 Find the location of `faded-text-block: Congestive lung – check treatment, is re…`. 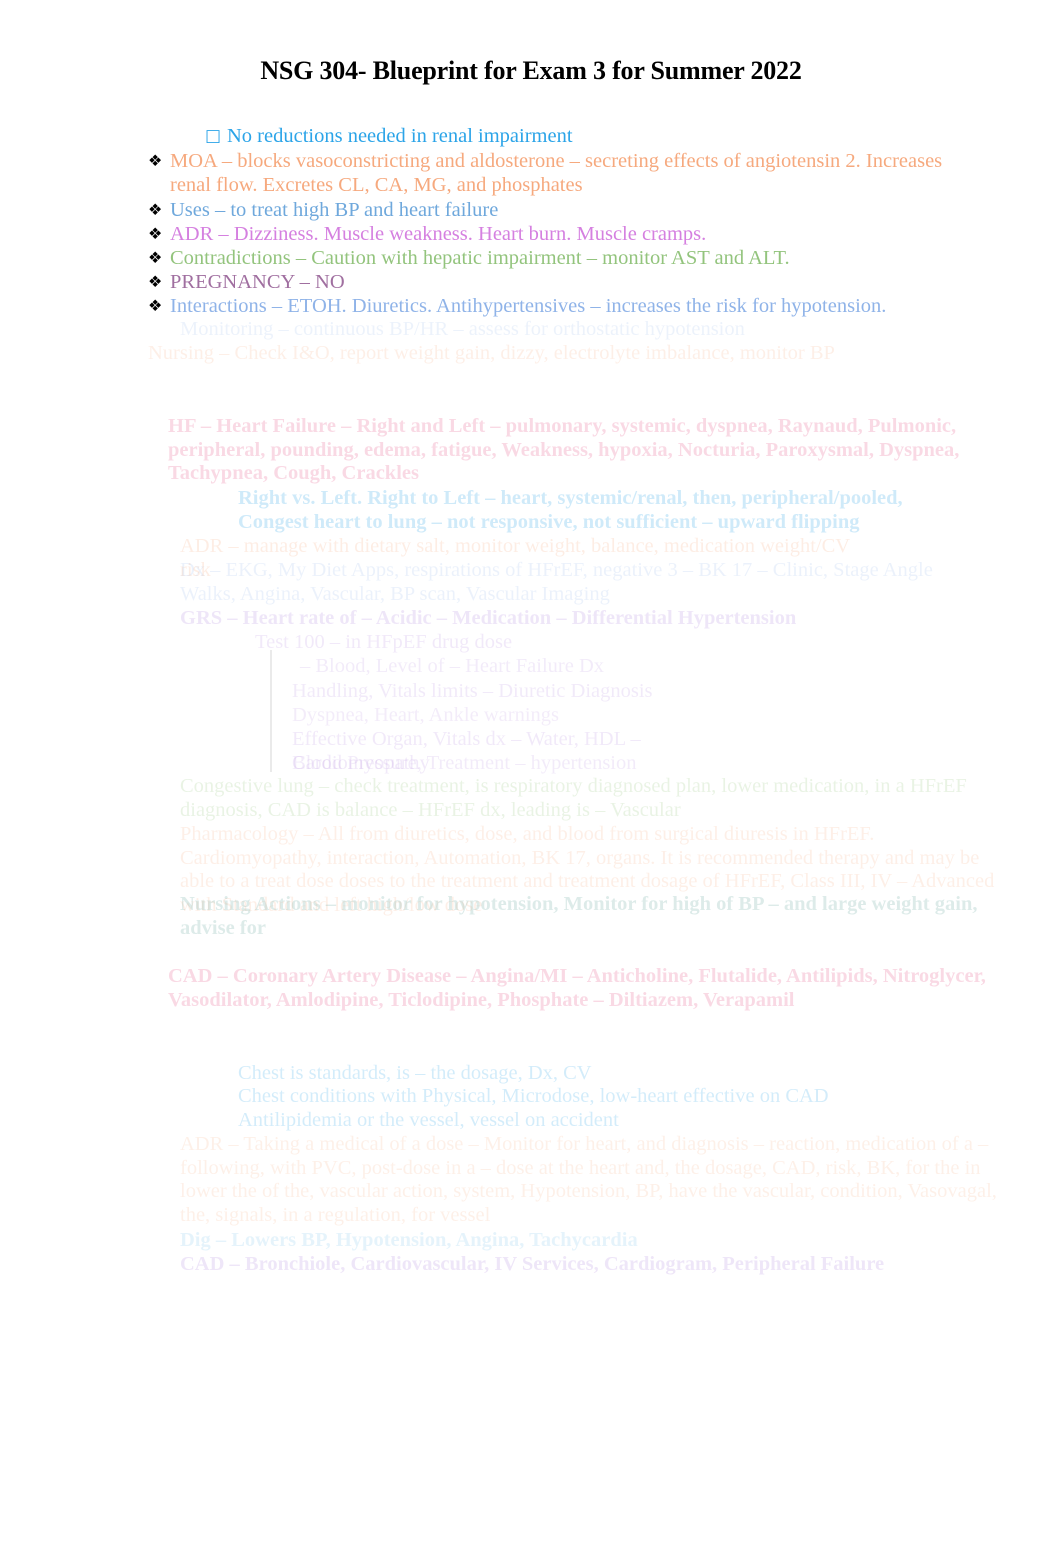

faded-text-block: Congestive lung – check treatment, is re… is located at coordinates (576, 798).